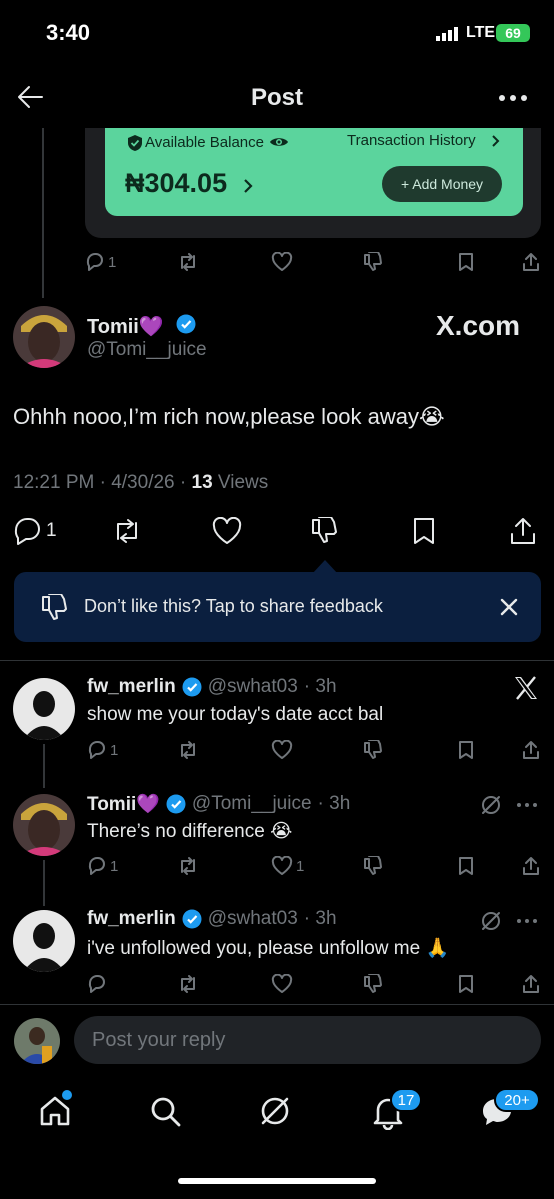  What do you see at coordinates (277, 1181) in the screenshot?
I see `home-indicator` at bounding box center [277, 1181].